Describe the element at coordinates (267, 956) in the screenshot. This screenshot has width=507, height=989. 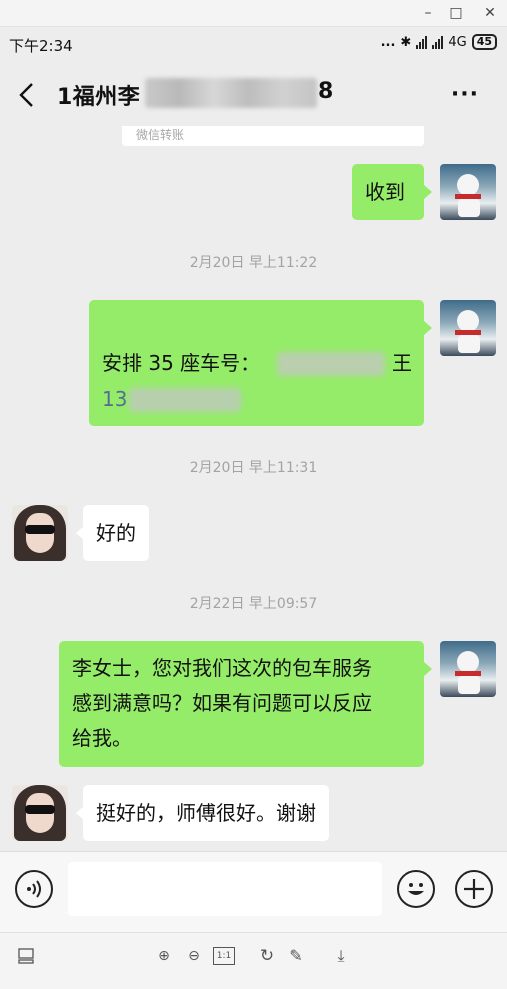
I see `rotate-icon: ↻` at that location.